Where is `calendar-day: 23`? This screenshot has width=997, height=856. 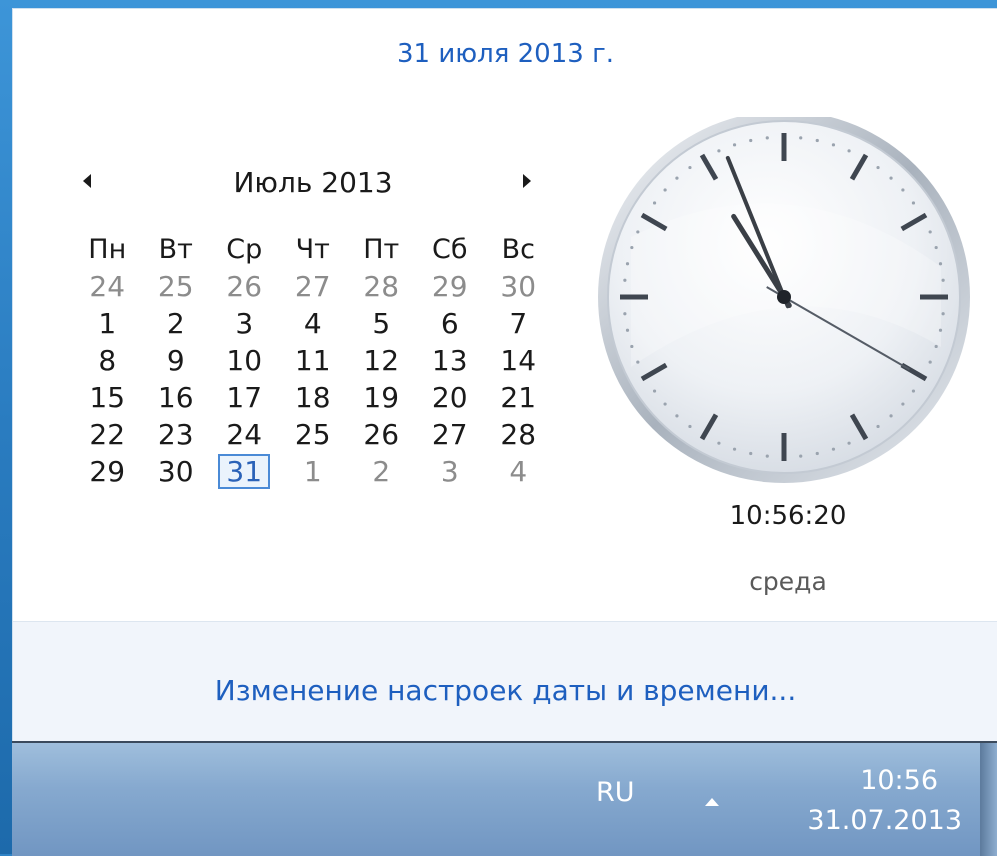
calendar-day: 23 is located at coordinates (176, 434).